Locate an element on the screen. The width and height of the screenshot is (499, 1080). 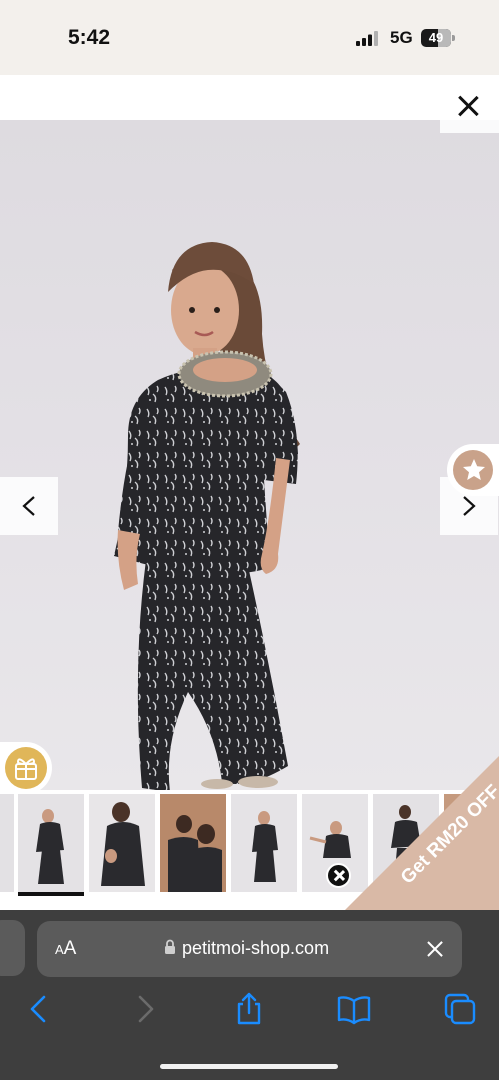
favorite-button is located at coordinates (473, 470).